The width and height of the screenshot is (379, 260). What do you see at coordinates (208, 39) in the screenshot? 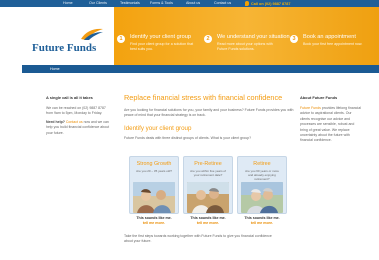
I see `step-number-badge: 2` at bounding box center [208, 39].